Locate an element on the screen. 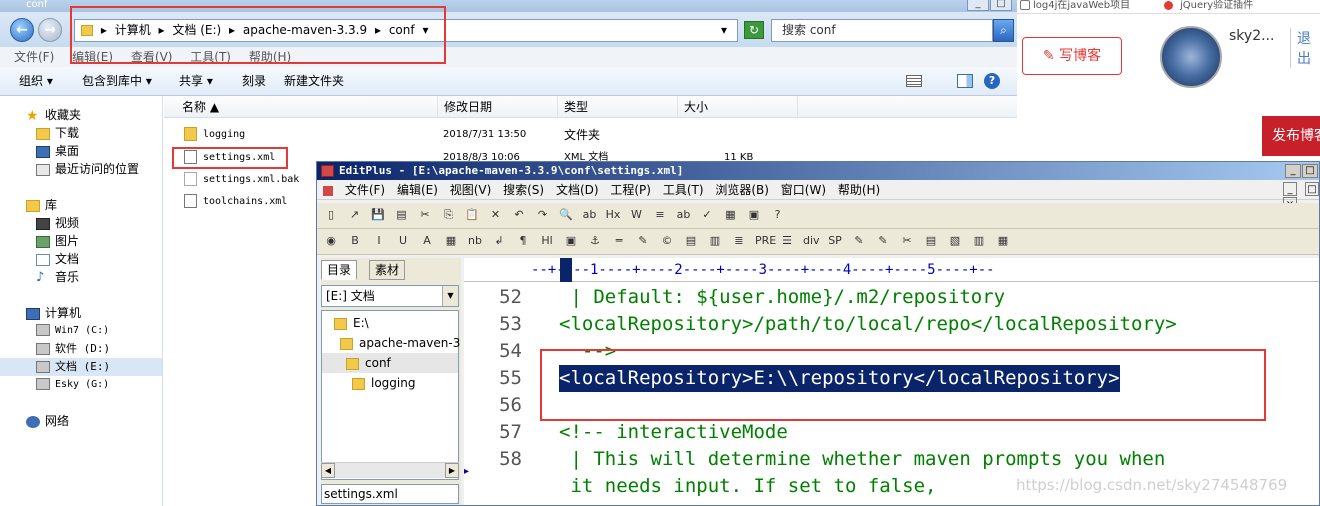 The width and height of the screenshot is (1320, 506). toolbar2-button-25-icon: ▤ is located at coordinates (931, 241).